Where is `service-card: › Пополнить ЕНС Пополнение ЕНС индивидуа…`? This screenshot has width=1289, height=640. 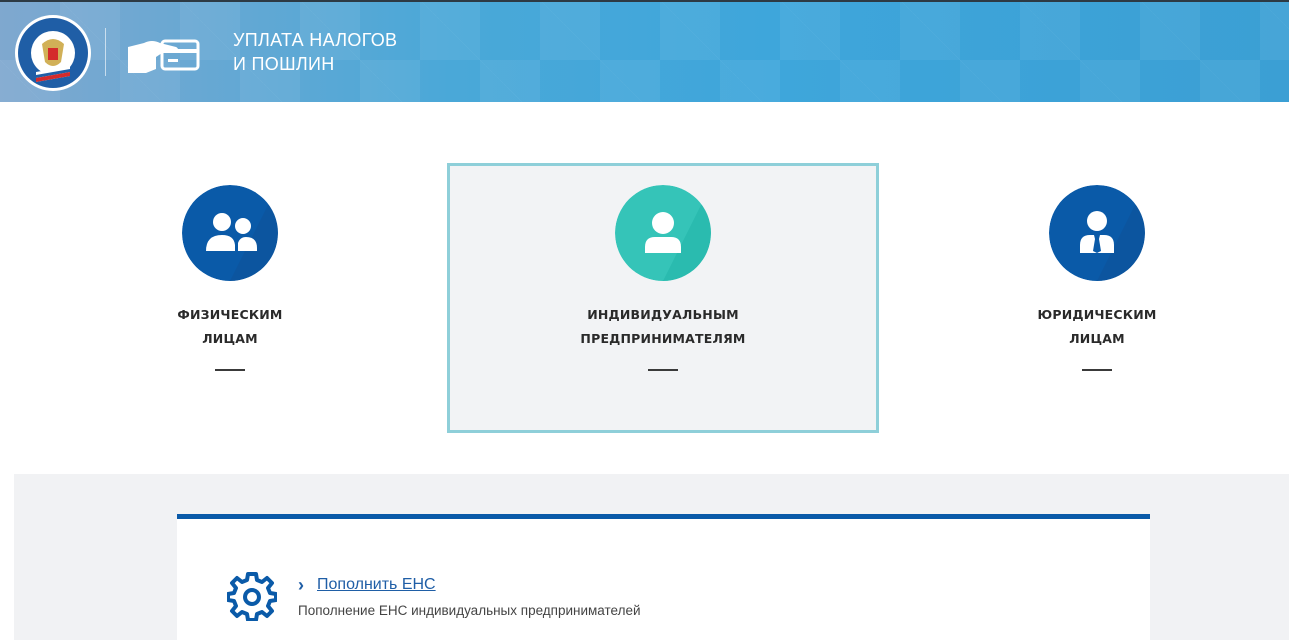 service-card: › Пополнить ЕНС Пополнение ЕНС индивидуа… is located at coordinates (663, 577).